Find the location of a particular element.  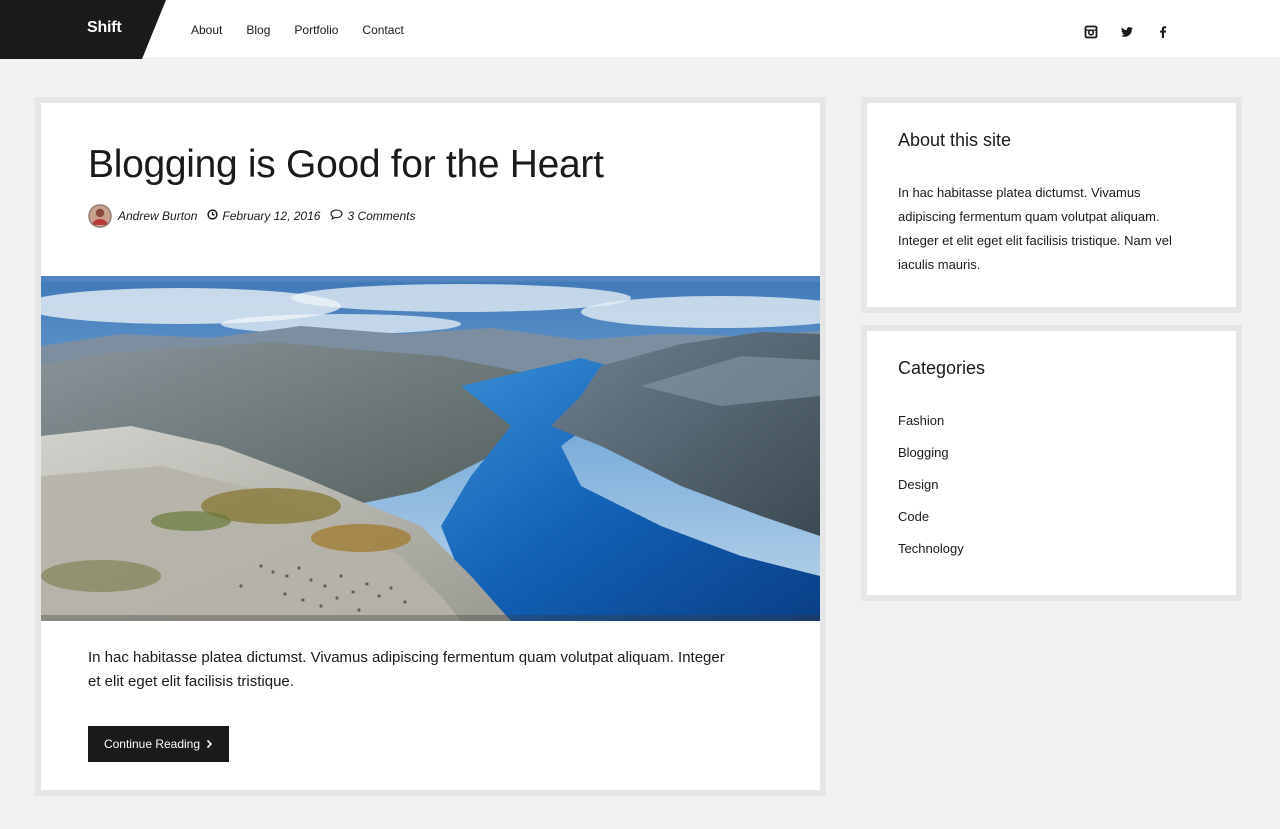

twitter-icon is located at coordinates (1127, 32).